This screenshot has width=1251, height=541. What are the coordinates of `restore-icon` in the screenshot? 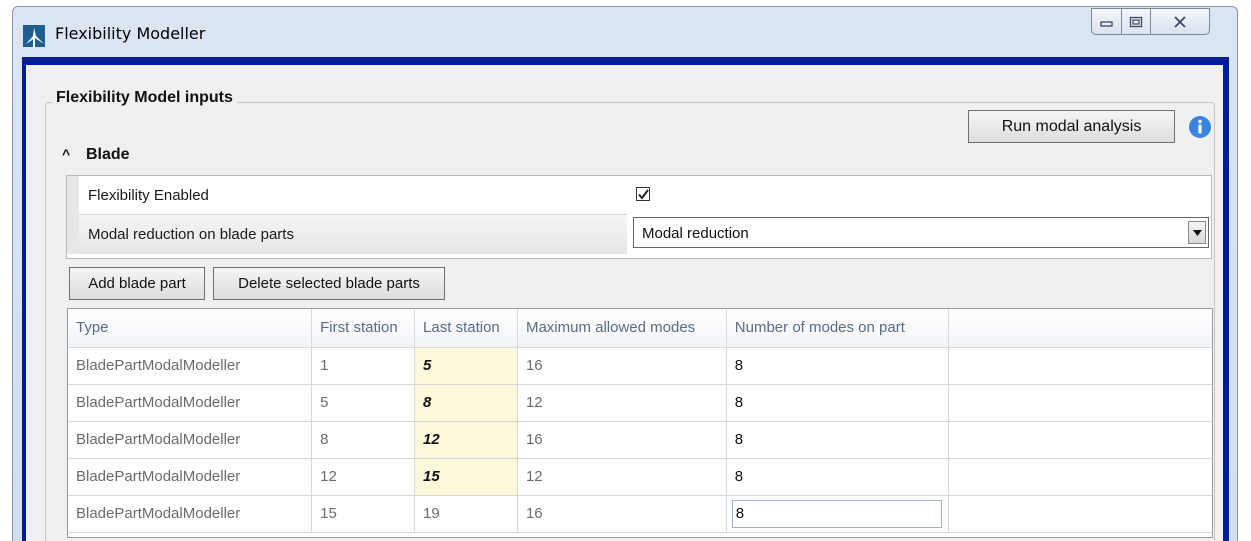 It's located at (1136, 21).